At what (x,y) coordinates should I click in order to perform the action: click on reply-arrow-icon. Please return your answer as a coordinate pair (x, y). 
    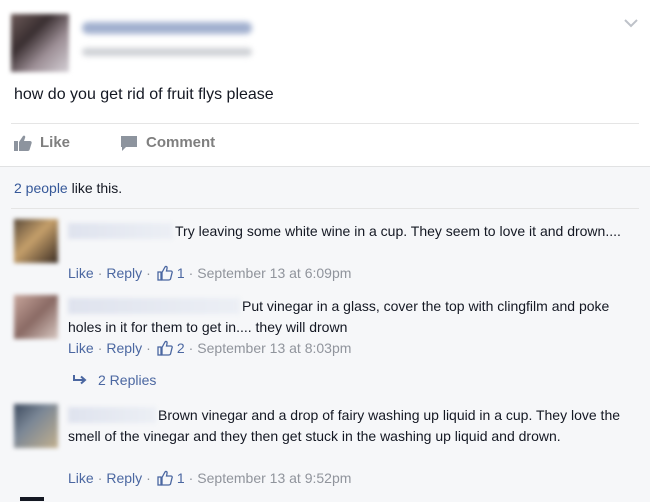
    Looking at the image, I should click on (80, 380).